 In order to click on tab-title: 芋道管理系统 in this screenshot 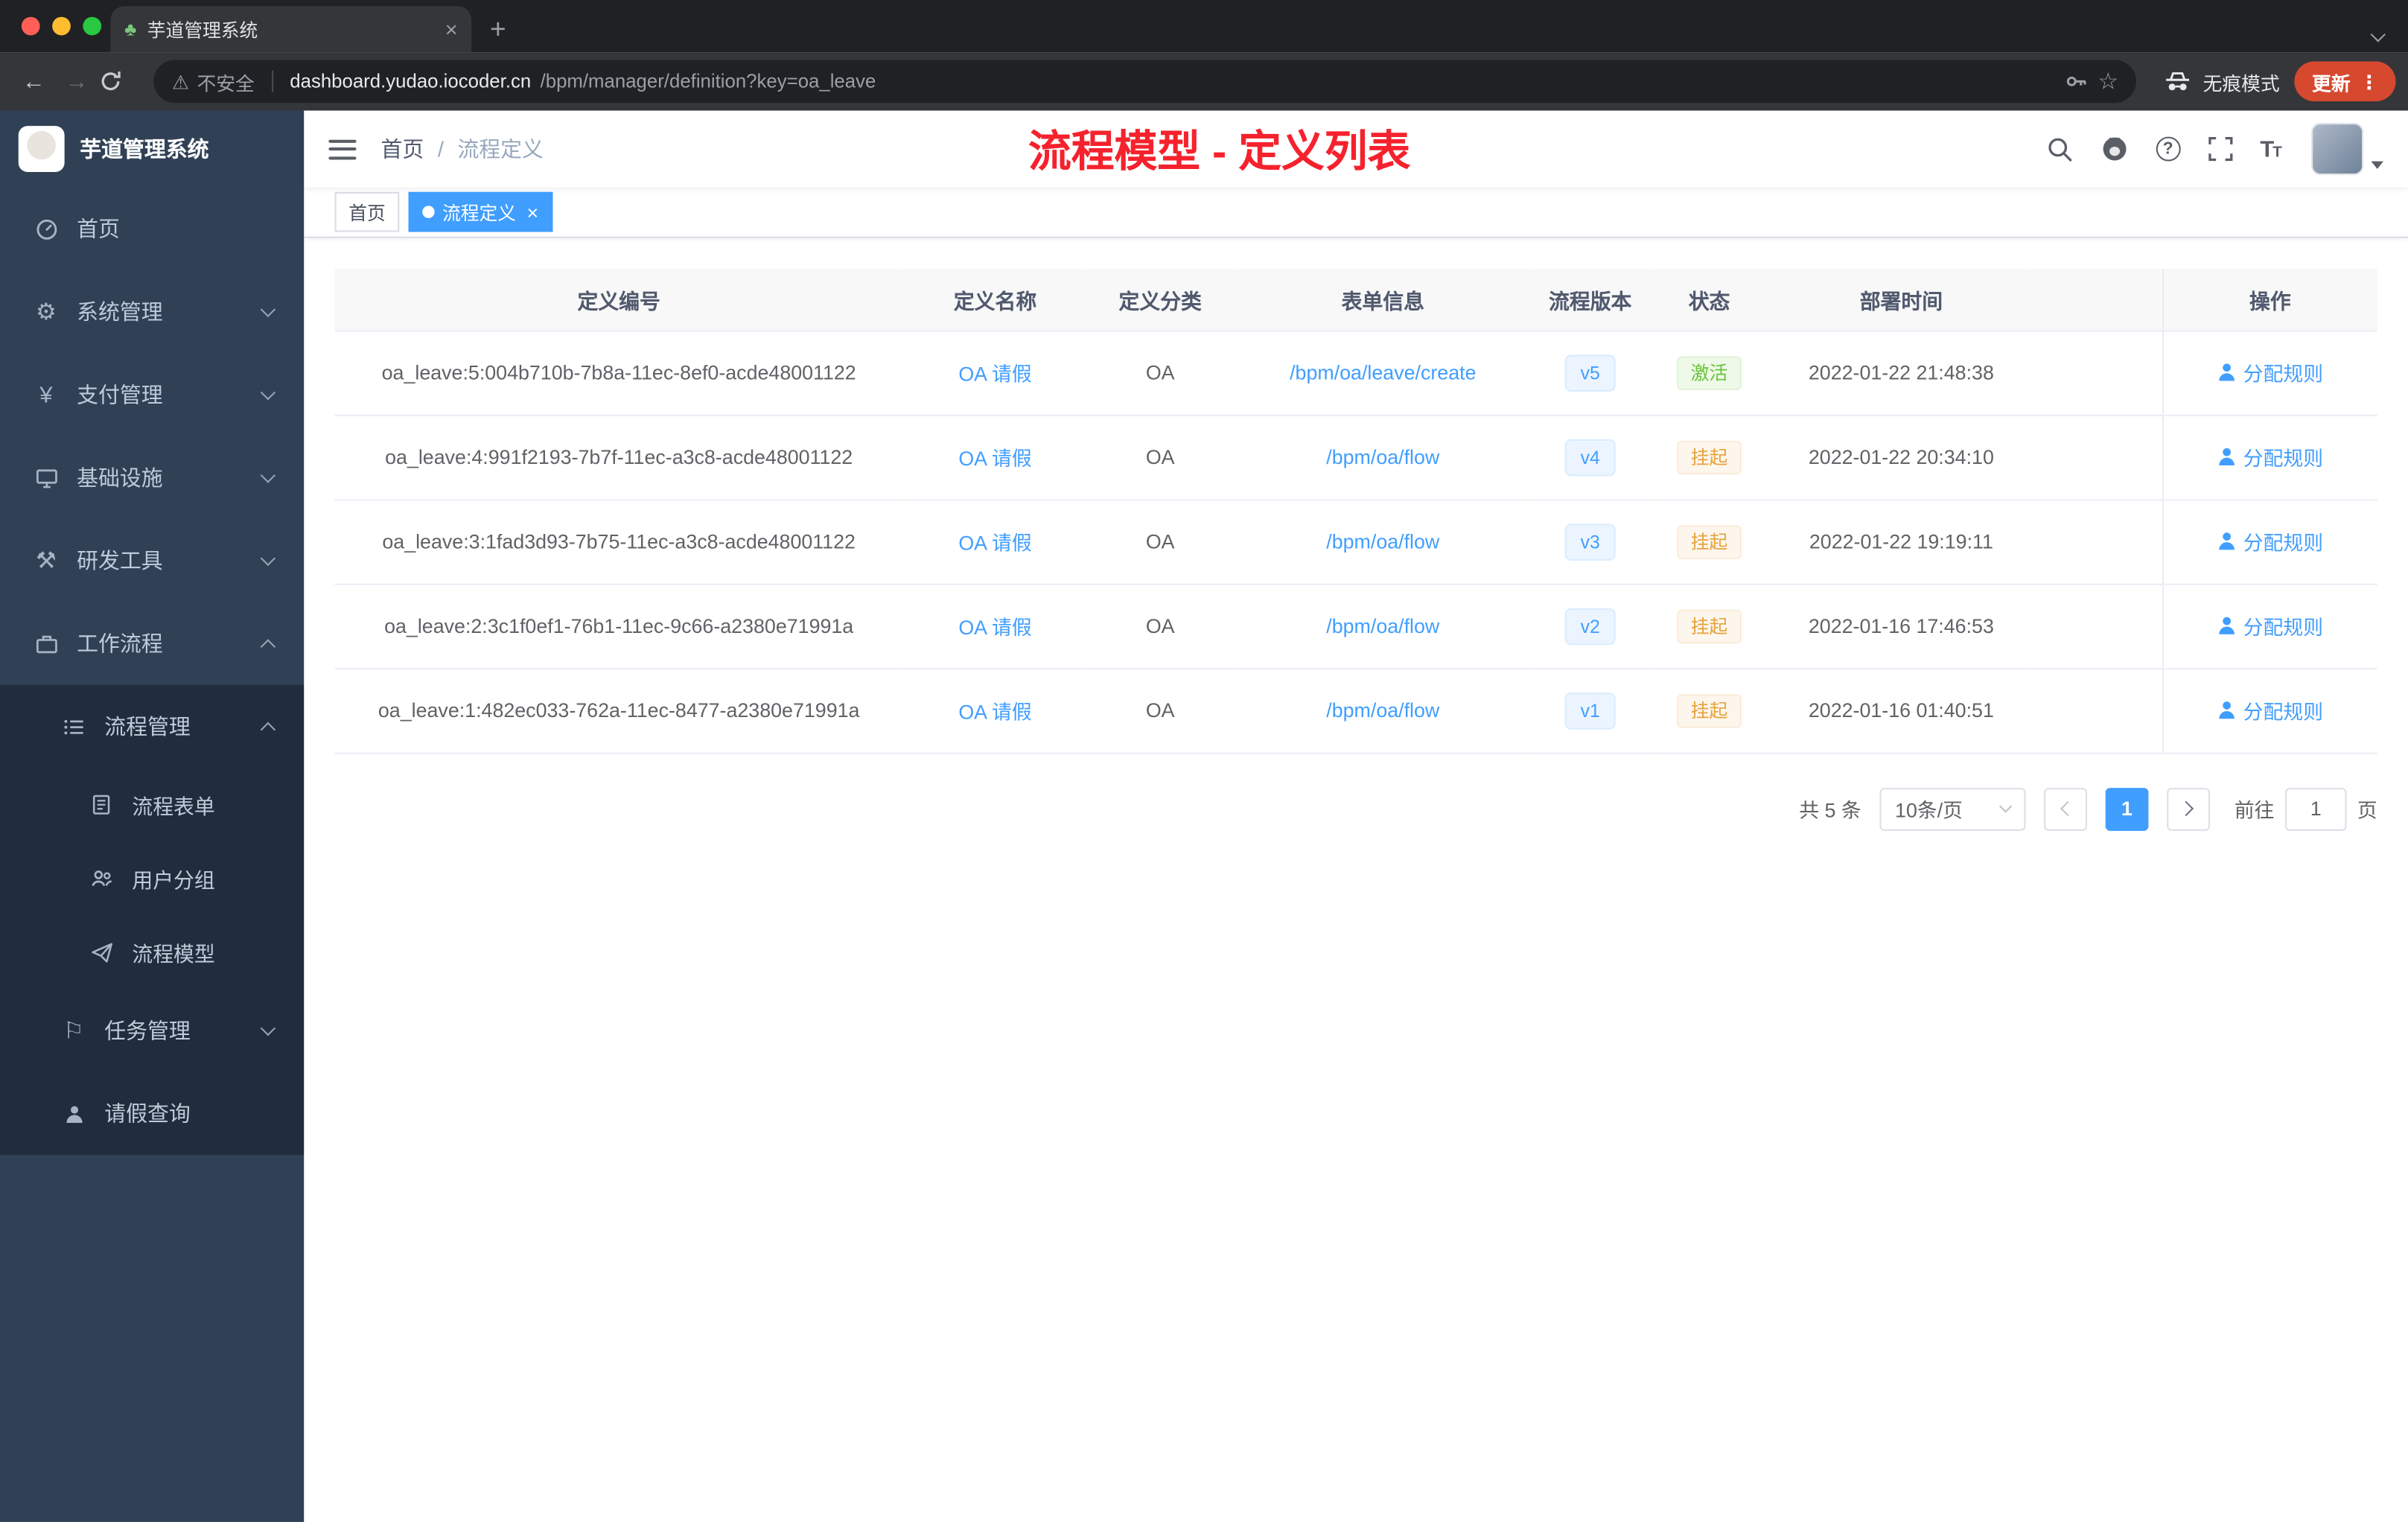, I will do `click(202, 30)`.